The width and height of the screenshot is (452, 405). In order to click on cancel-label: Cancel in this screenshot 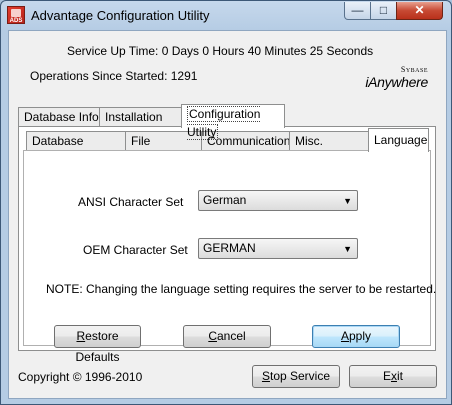, I will do `click(226, 336)`.